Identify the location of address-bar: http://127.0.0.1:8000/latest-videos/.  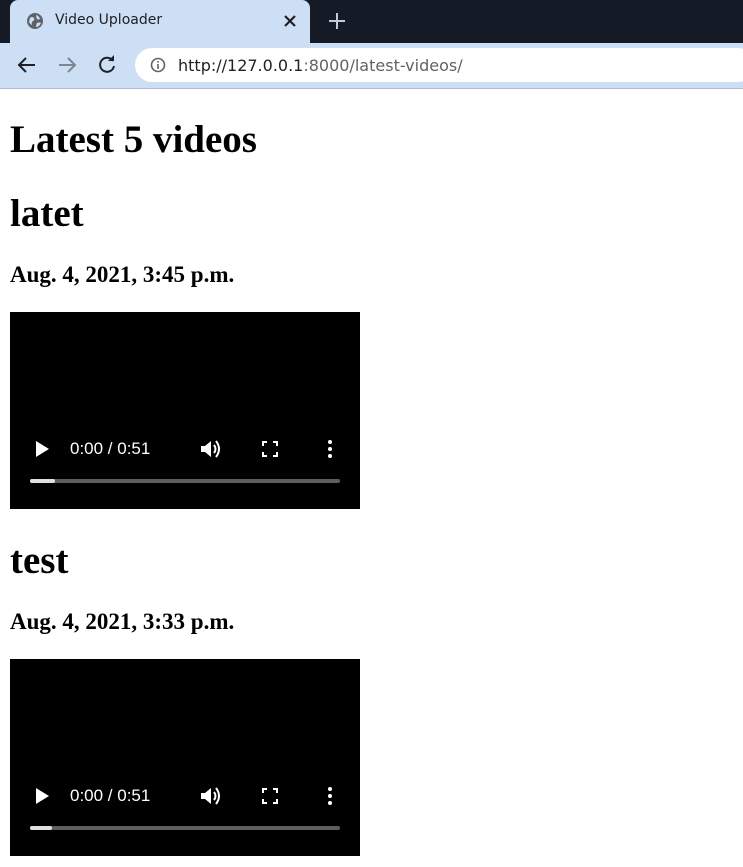
(439, 65).